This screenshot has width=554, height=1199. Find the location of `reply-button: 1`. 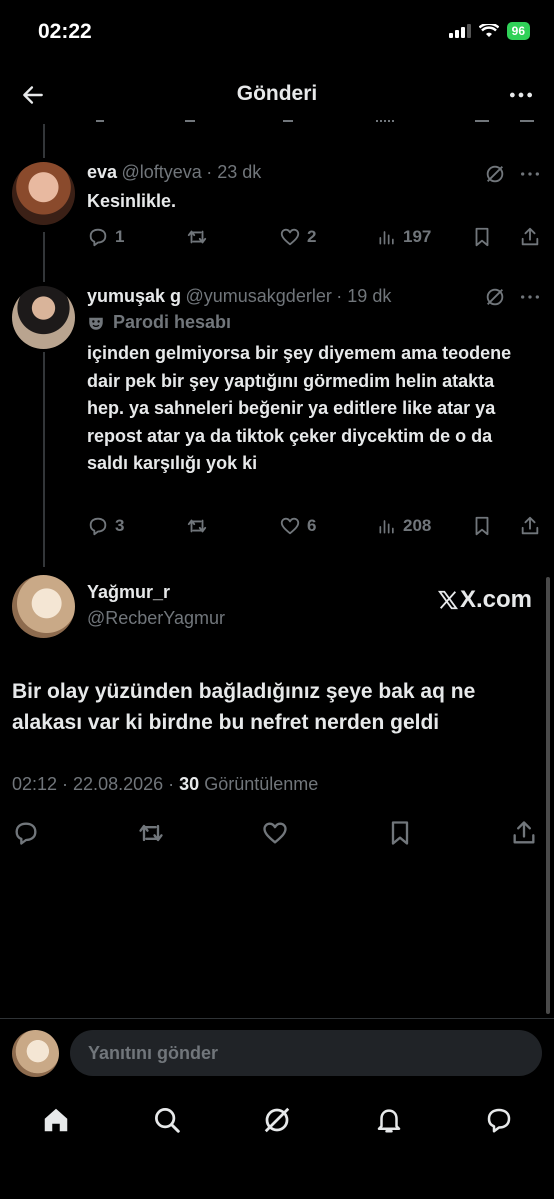

reply-button: 1 is located at coordinates (105, 237).